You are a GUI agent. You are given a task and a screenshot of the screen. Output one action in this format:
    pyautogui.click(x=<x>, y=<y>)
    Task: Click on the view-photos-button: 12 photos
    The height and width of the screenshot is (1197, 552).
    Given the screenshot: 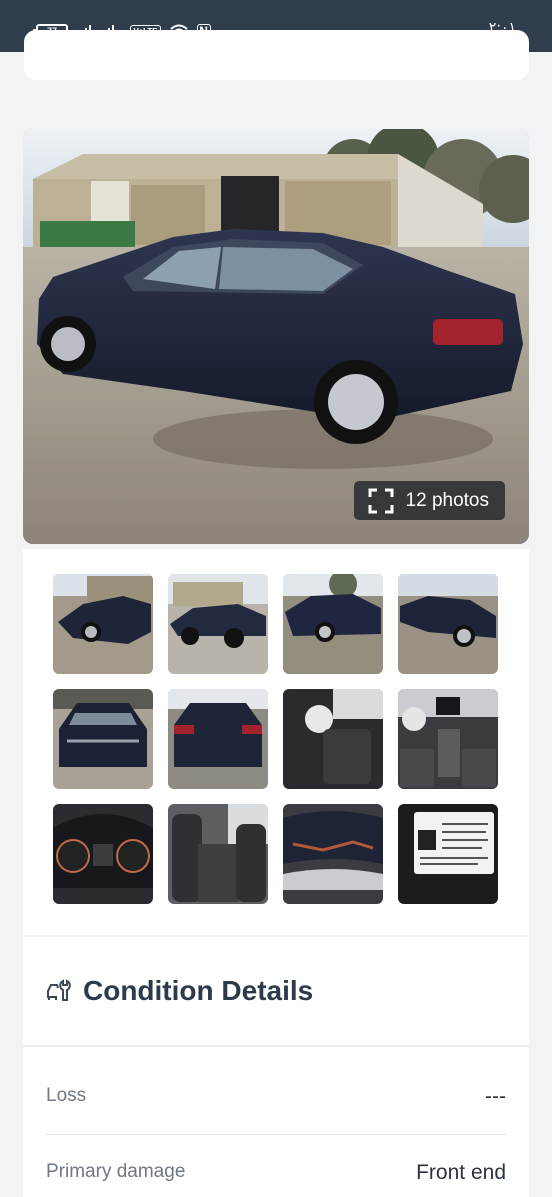 What is the action you would take?
    pyautogui.click(x=429, y=500)
    